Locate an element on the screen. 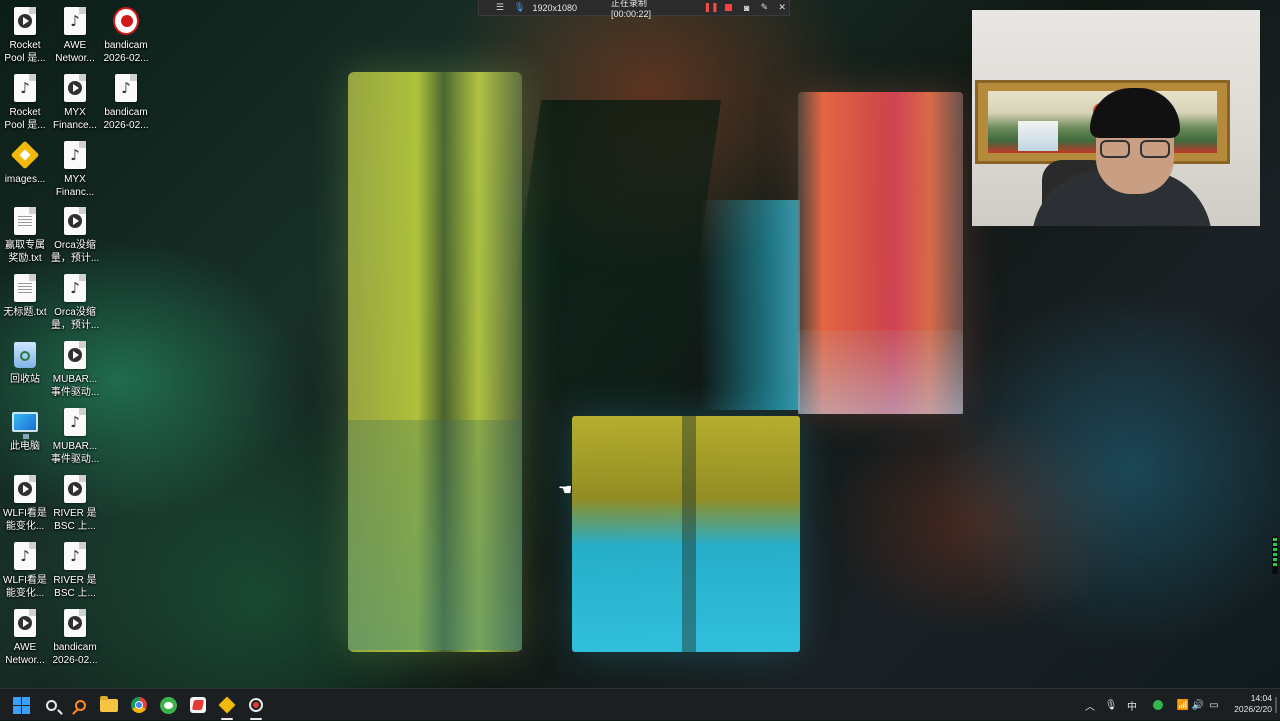 The width and height of the screenshot is (1280, 721). search-icon is located at coordinates (51, 705).